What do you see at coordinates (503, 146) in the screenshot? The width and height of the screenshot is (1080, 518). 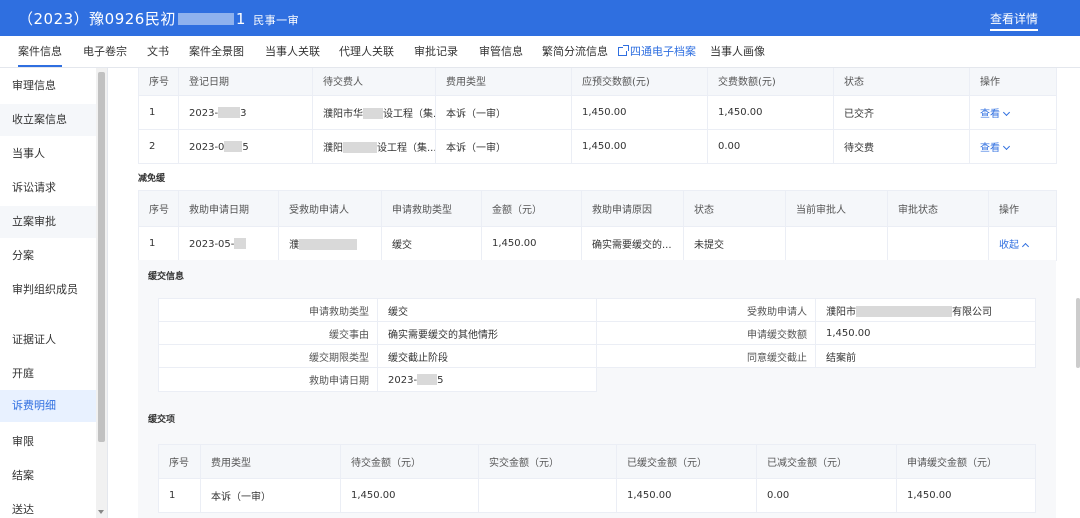 I see `cell-fee-type: 本诉（一审）` at bounding box center [503, 146].